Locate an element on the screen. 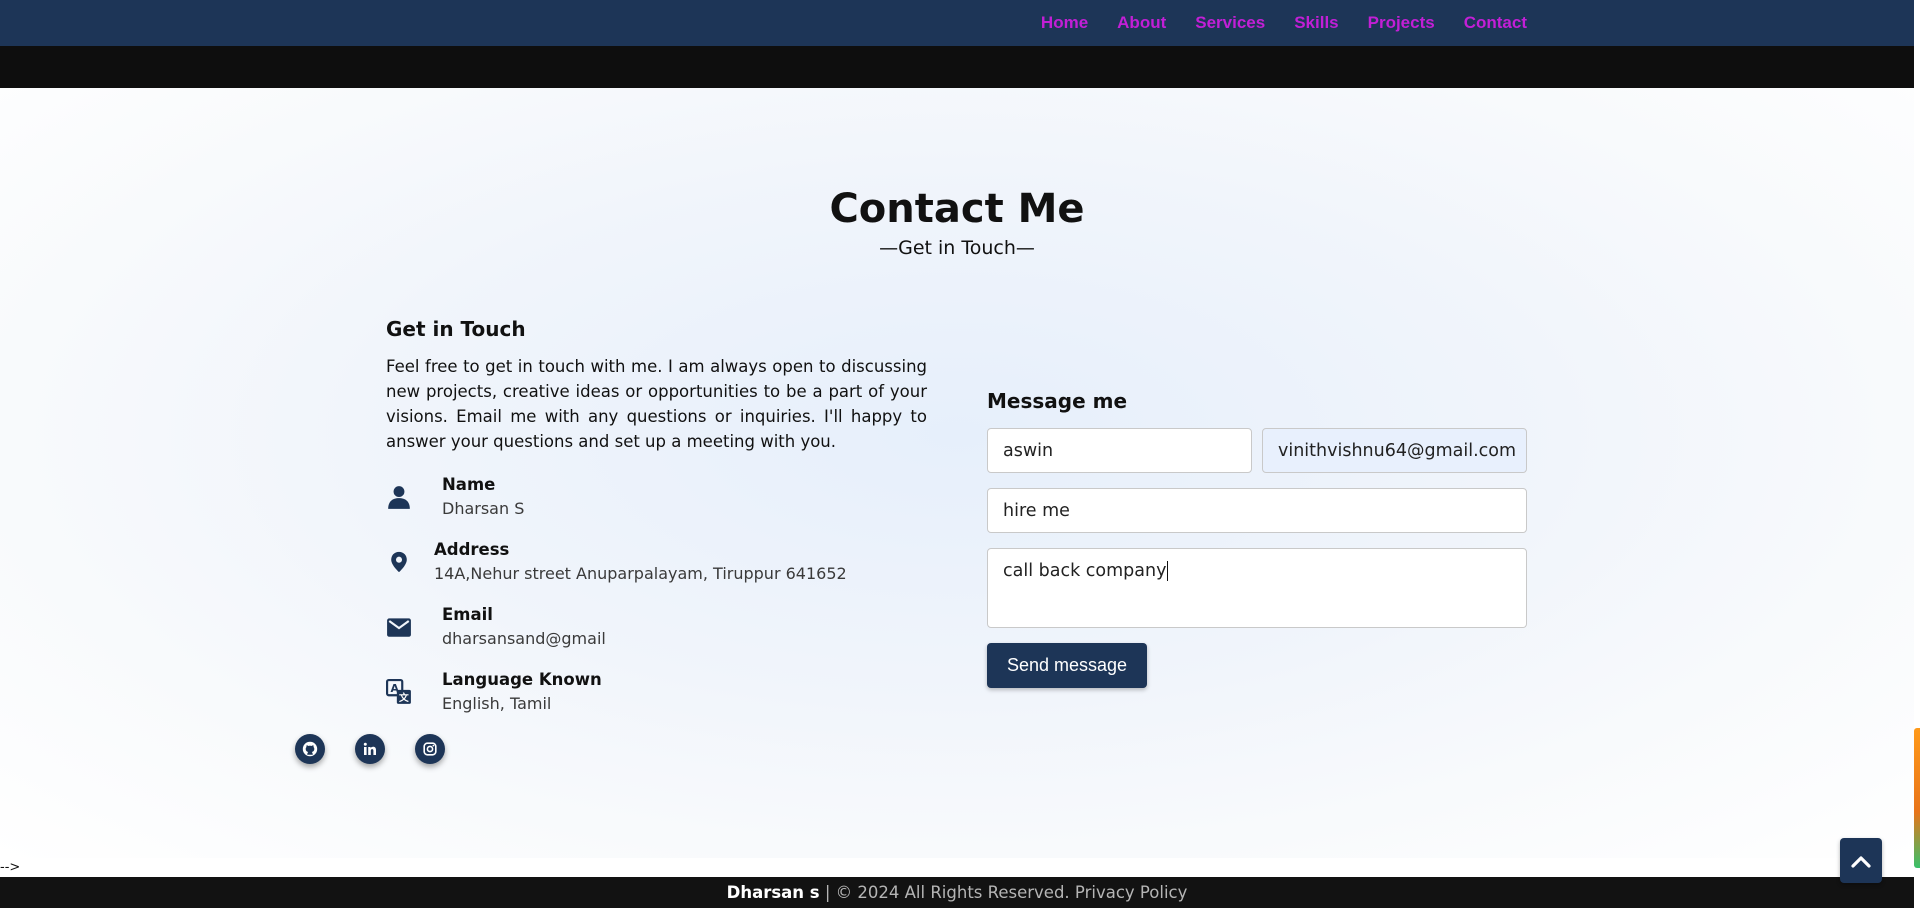 Image resolution: width=1920 pixels, height=908 pixels. section-subtitle: —Get in Touch— is located at coordinates (957, 248).